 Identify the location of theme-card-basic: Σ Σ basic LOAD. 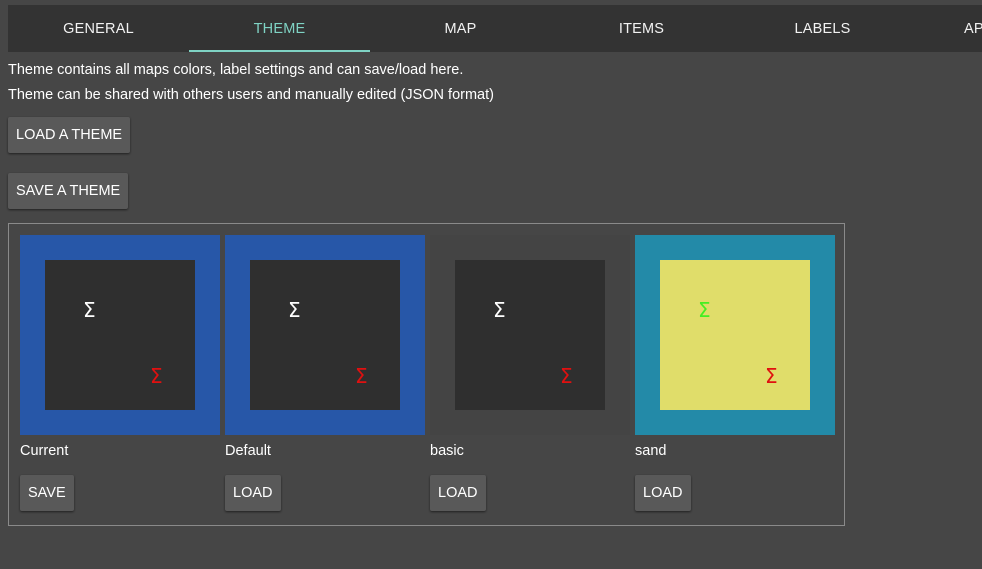
(530, 373).